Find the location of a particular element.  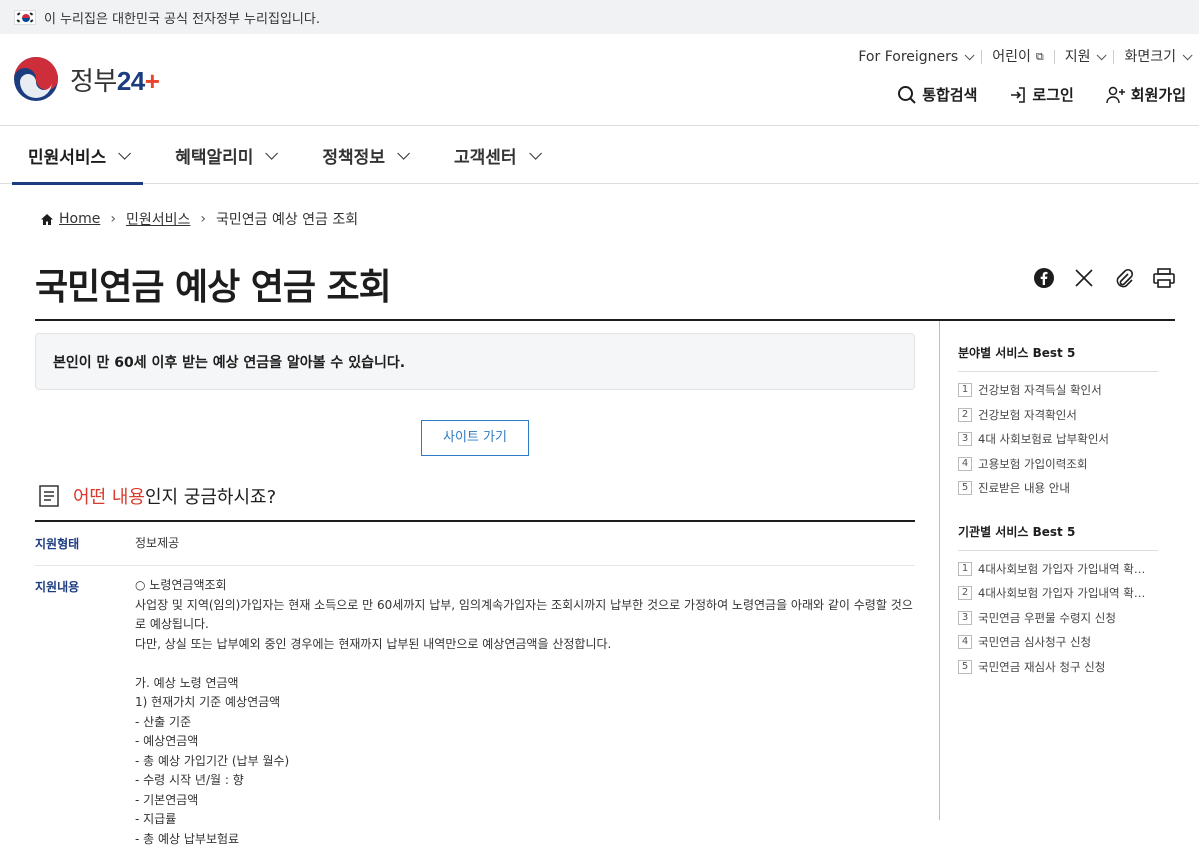

header-actions: 통합검색 로그인 회원가입 is located at coordinates (1025, 94).